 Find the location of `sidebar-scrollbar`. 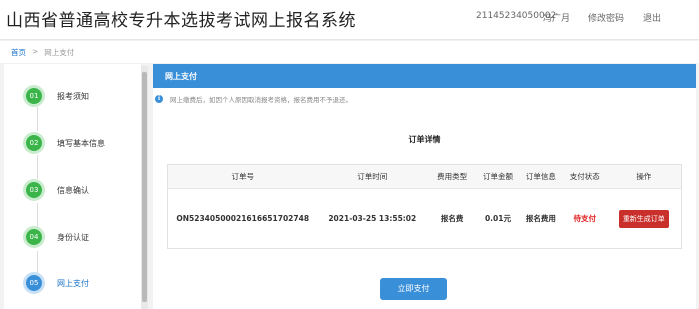

sidebar-scrollbar is located at coordinates (144, 187).